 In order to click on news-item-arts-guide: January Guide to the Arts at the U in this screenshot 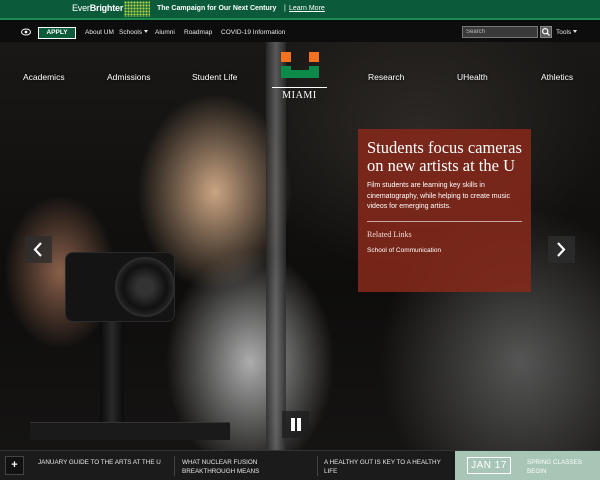, I will do `click(103, 462)`.